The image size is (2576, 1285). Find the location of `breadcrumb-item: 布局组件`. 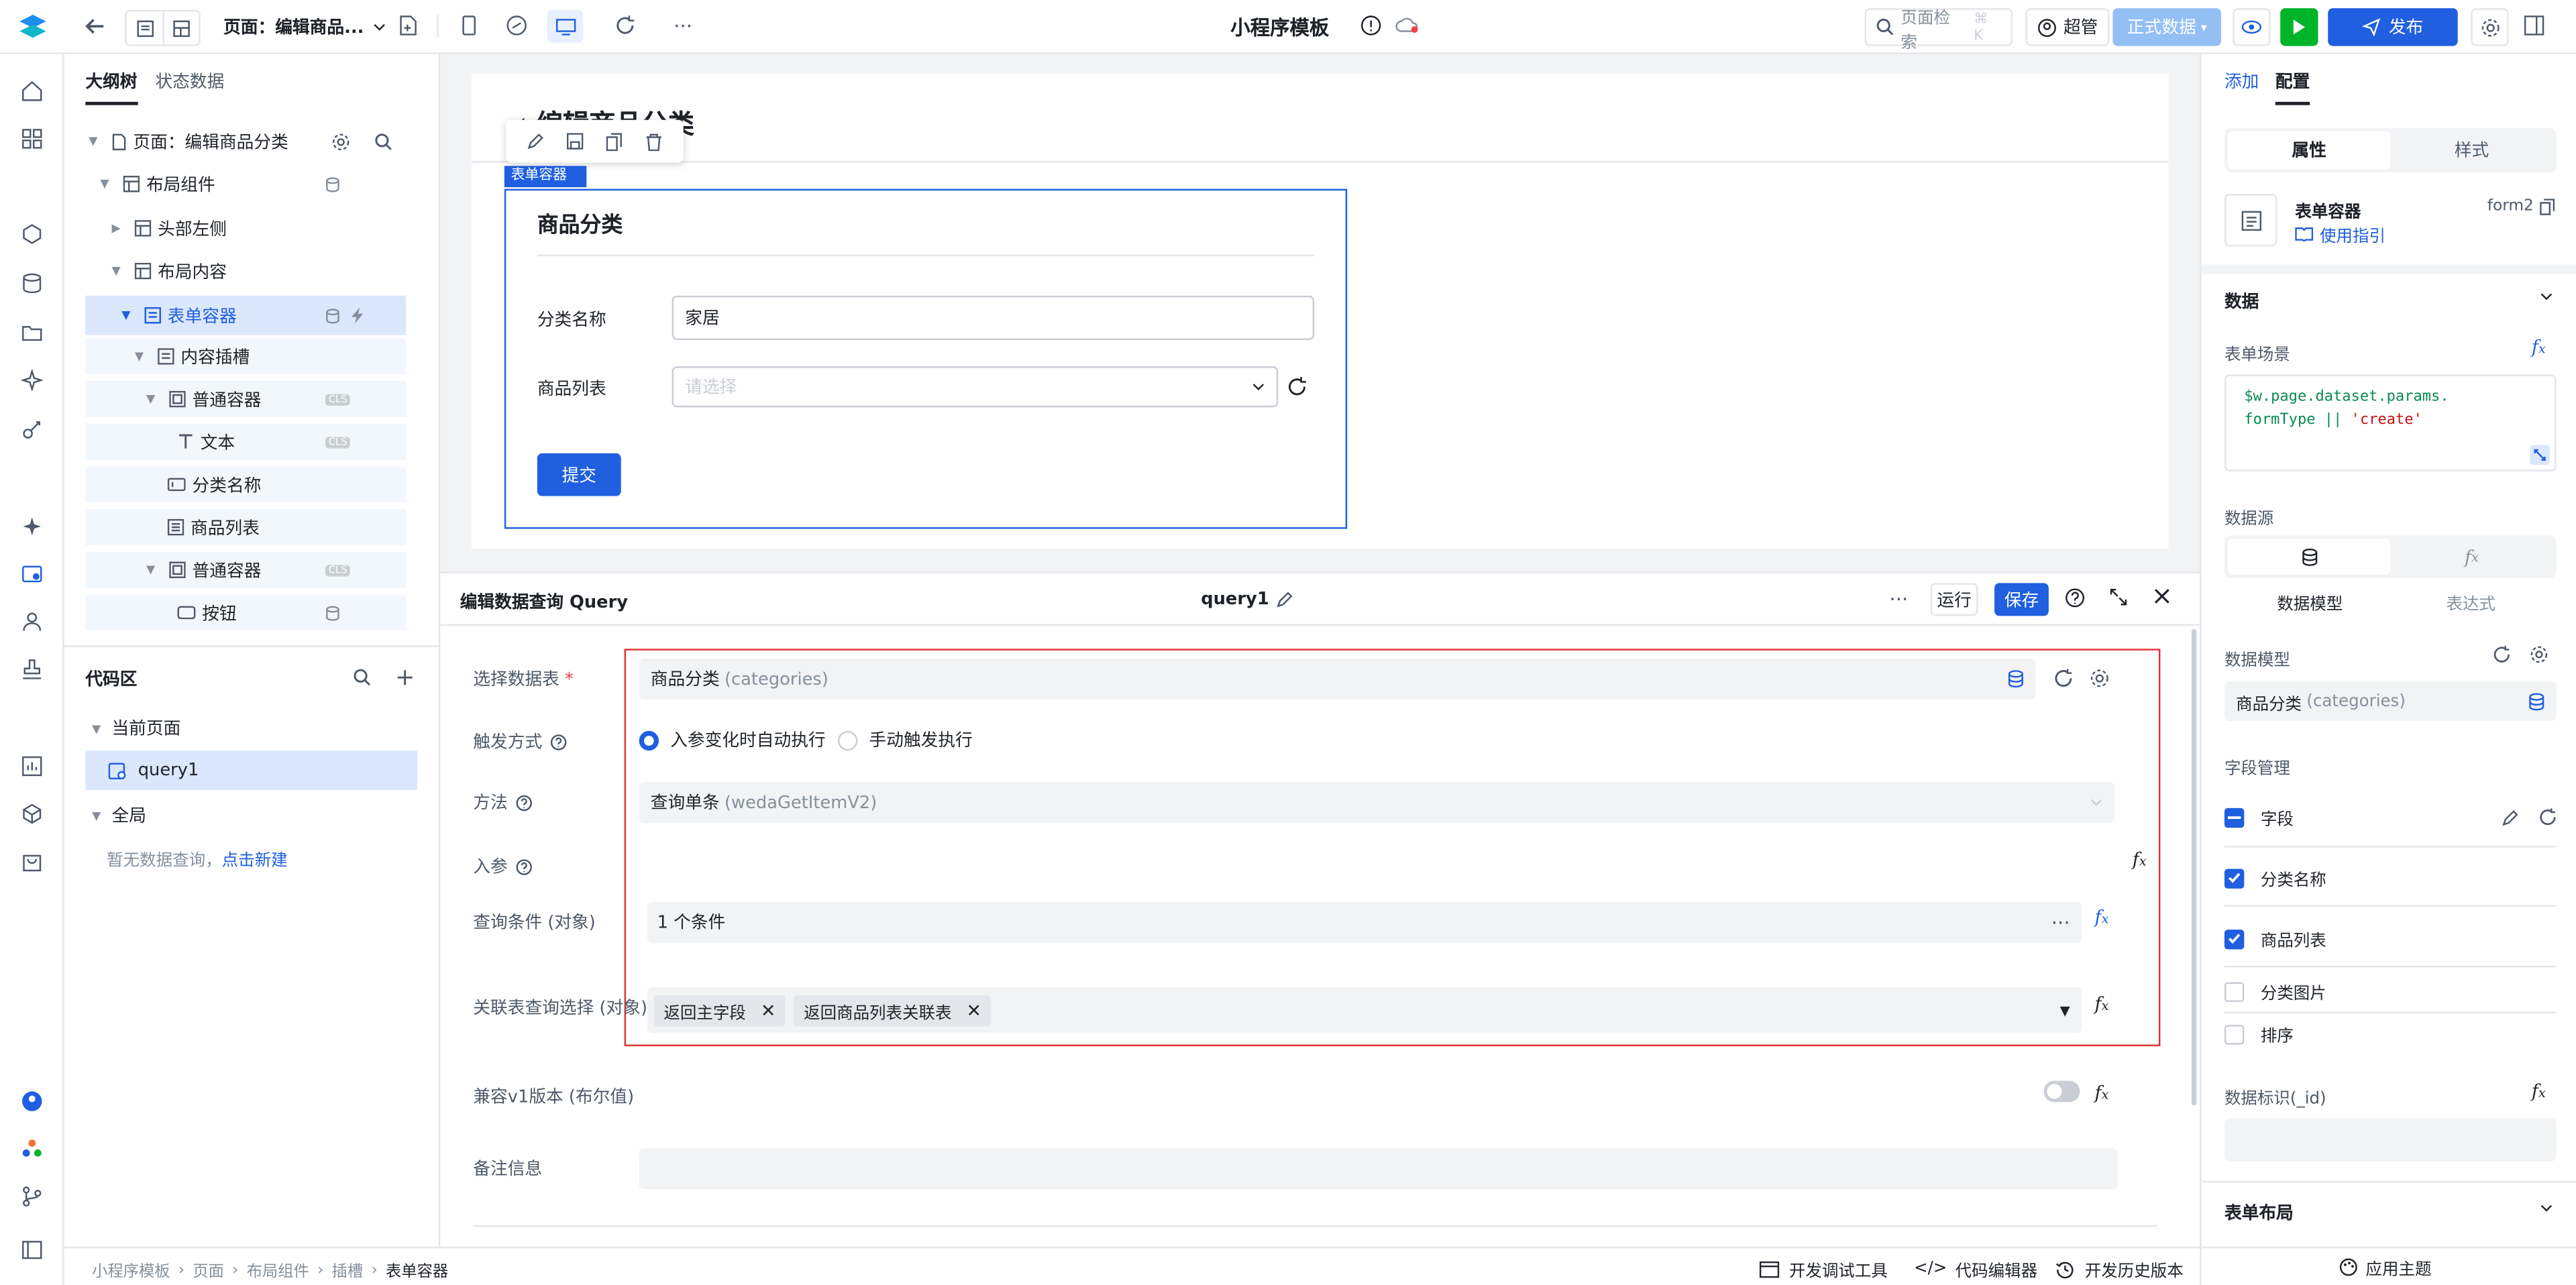

breadcrumb-item: 布局组件 is located at coordinates (278, 1269).